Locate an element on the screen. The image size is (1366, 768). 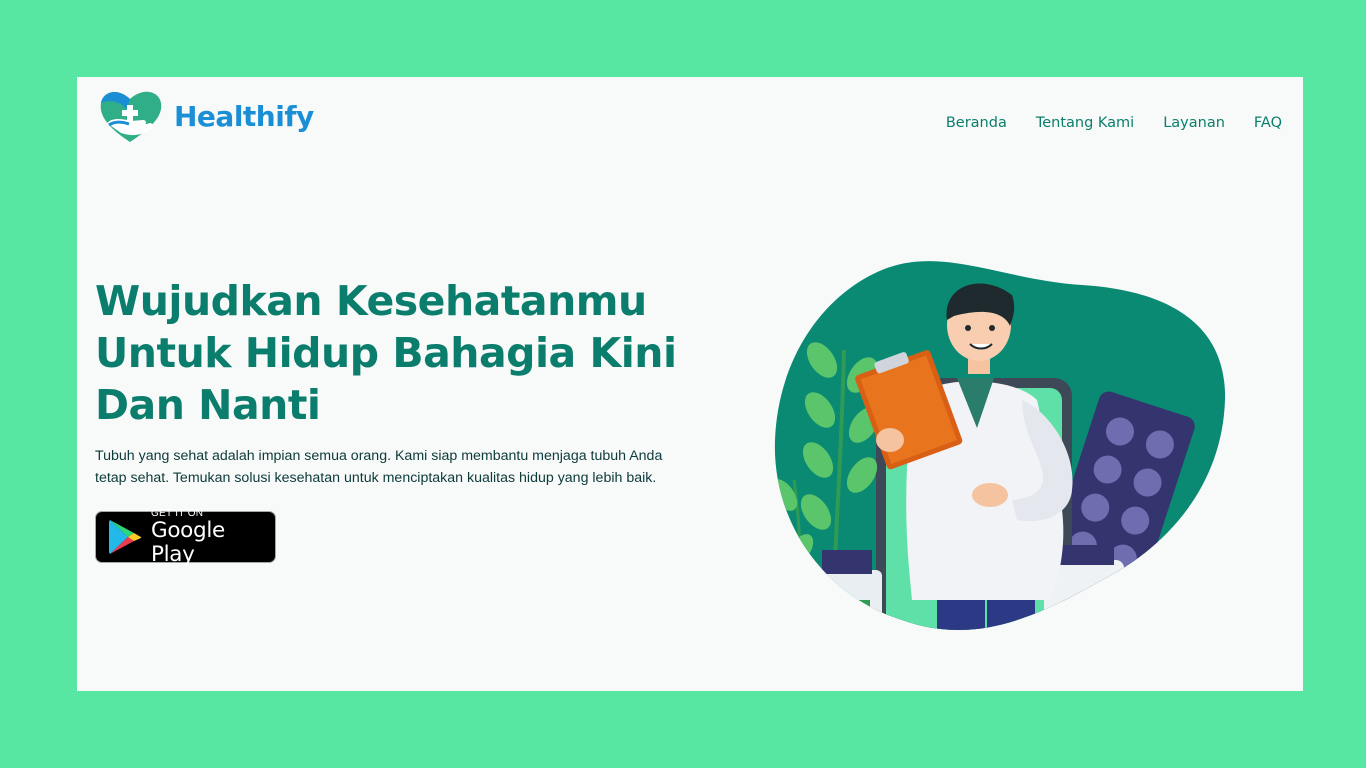
nav-faq: FAQ is located at coordinates (1268, 123).